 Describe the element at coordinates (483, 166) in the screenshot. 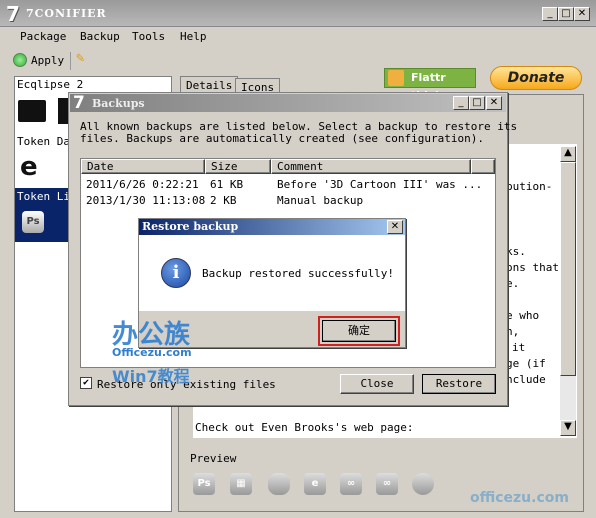

I see `column-filler` at that location.